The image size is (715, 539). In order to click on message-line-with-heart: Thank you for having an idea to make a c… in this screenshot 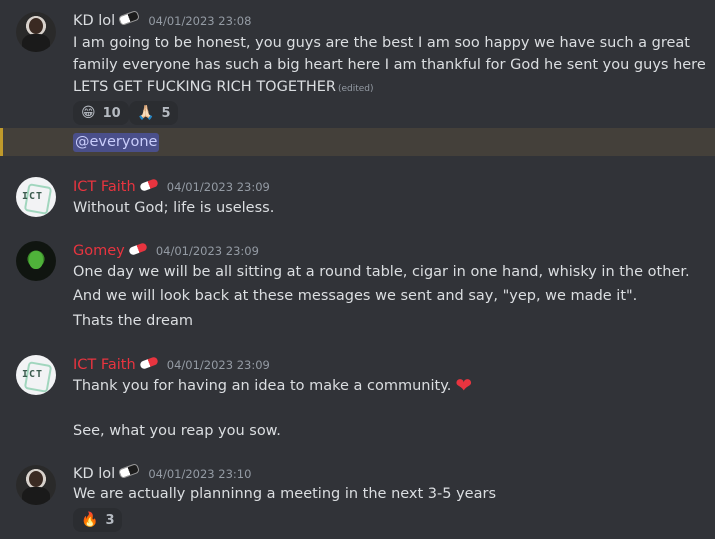, I will do `click(272, 385)`.